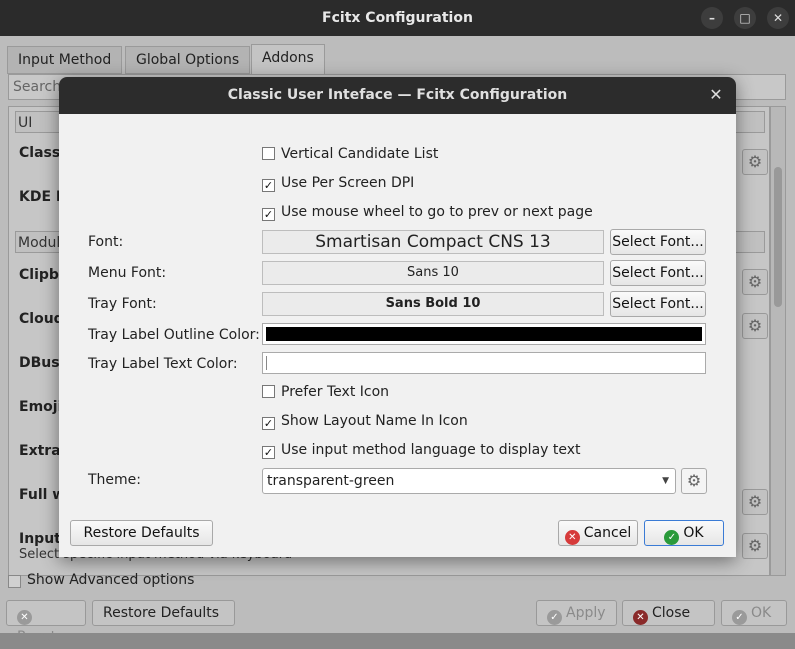  I want to click on apply-button: ✓ Apply, so click(576, 613).